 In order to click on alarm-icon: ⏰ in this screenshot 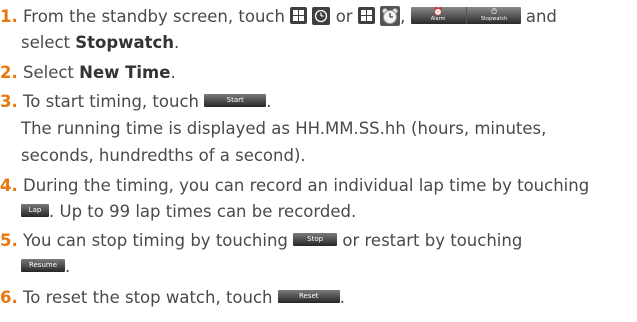, I will do `click(438, 11)`.